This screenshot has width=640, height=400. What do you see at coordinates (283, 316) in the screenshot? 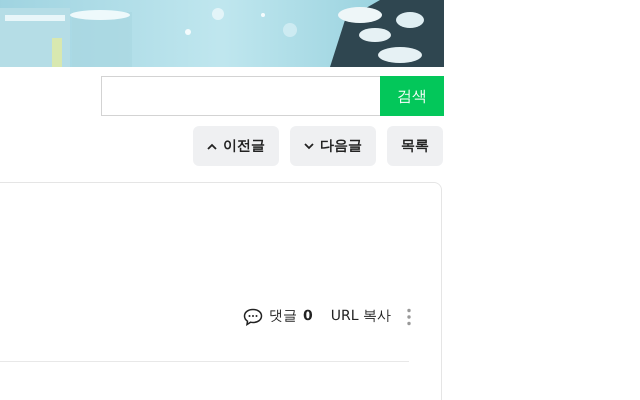
I see `comment-label: 댓글` at bounding box center [283, 316].